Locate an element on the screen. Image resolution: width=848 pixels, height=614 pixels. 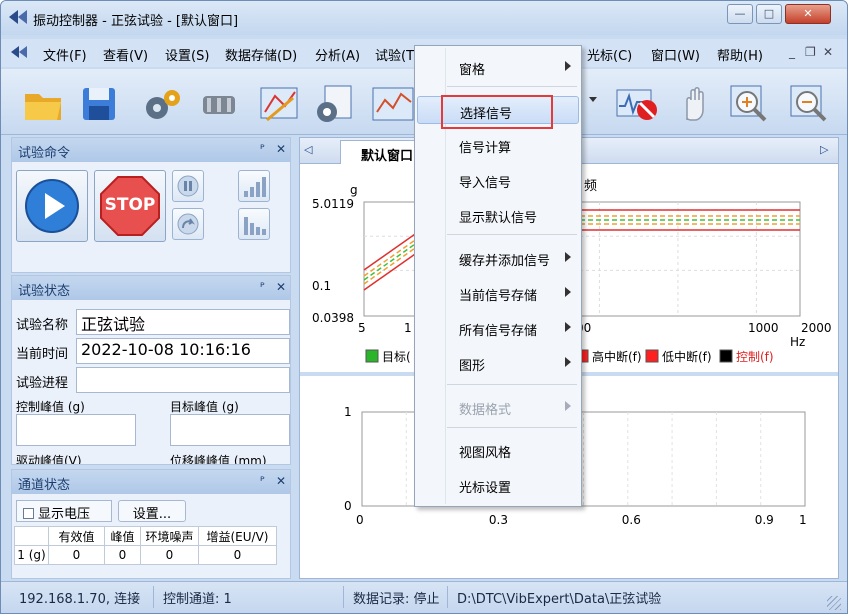
pause-icon is located at coordinates (188, 186).